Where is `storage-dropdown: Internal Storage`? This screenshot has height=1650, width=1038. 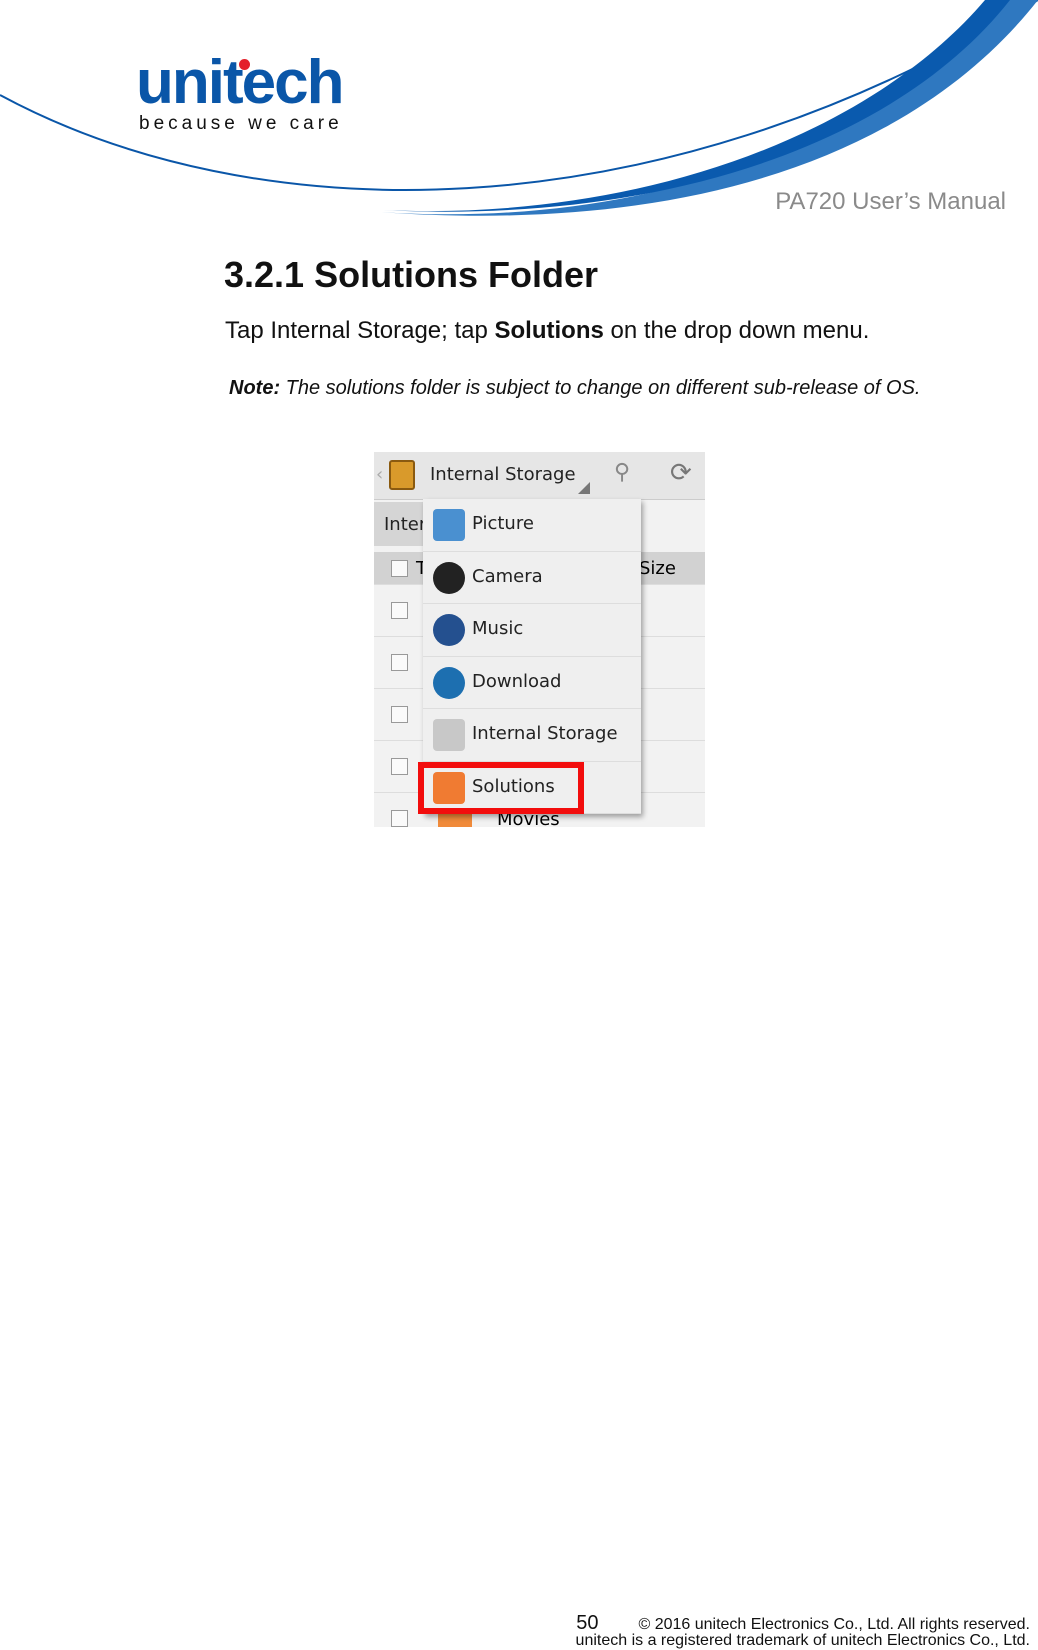
storage-dropdown: Internal Storage is located at coordinates (503, 474).